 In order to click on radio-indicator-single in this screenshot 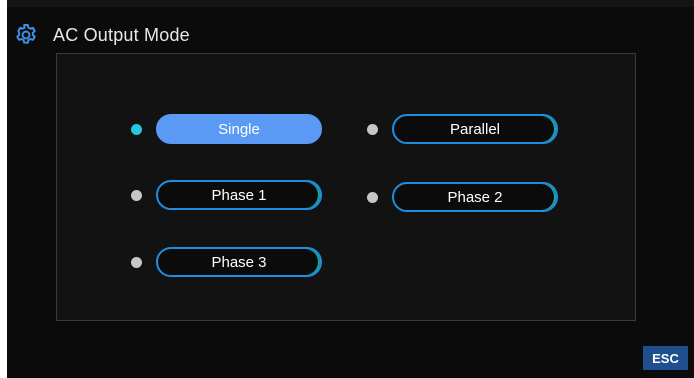, I will do `click(136, 129)`.